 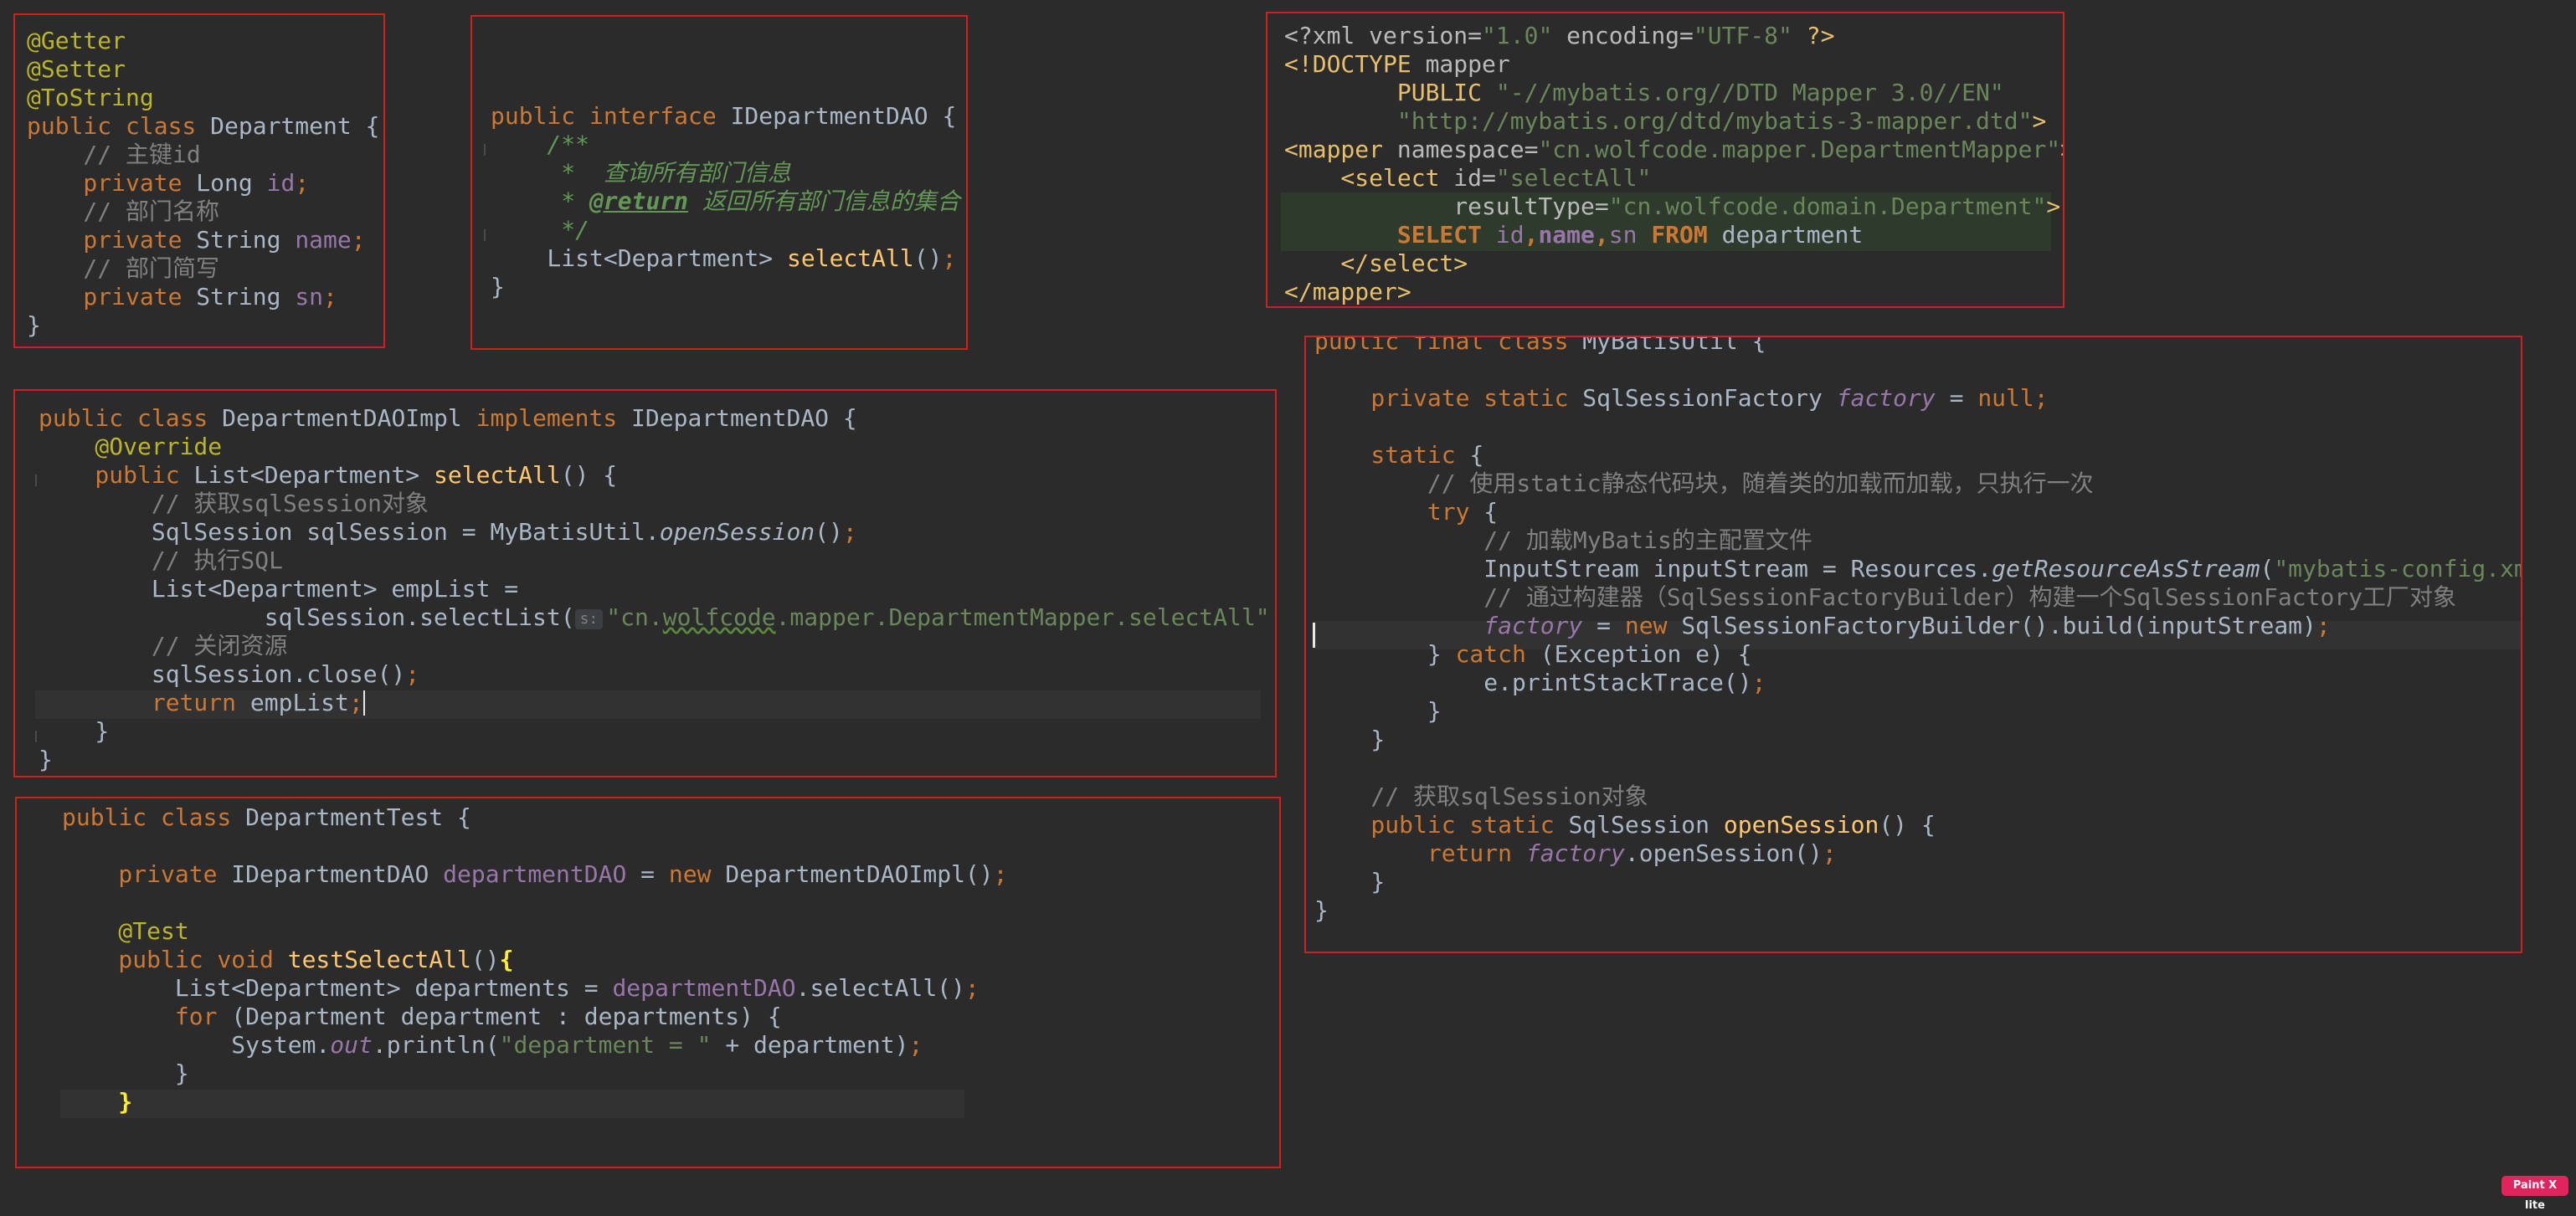 What do you see at coordinates (281, 183) in the screenshot?
I see `code-token: id` at bounding box center [281, 183].